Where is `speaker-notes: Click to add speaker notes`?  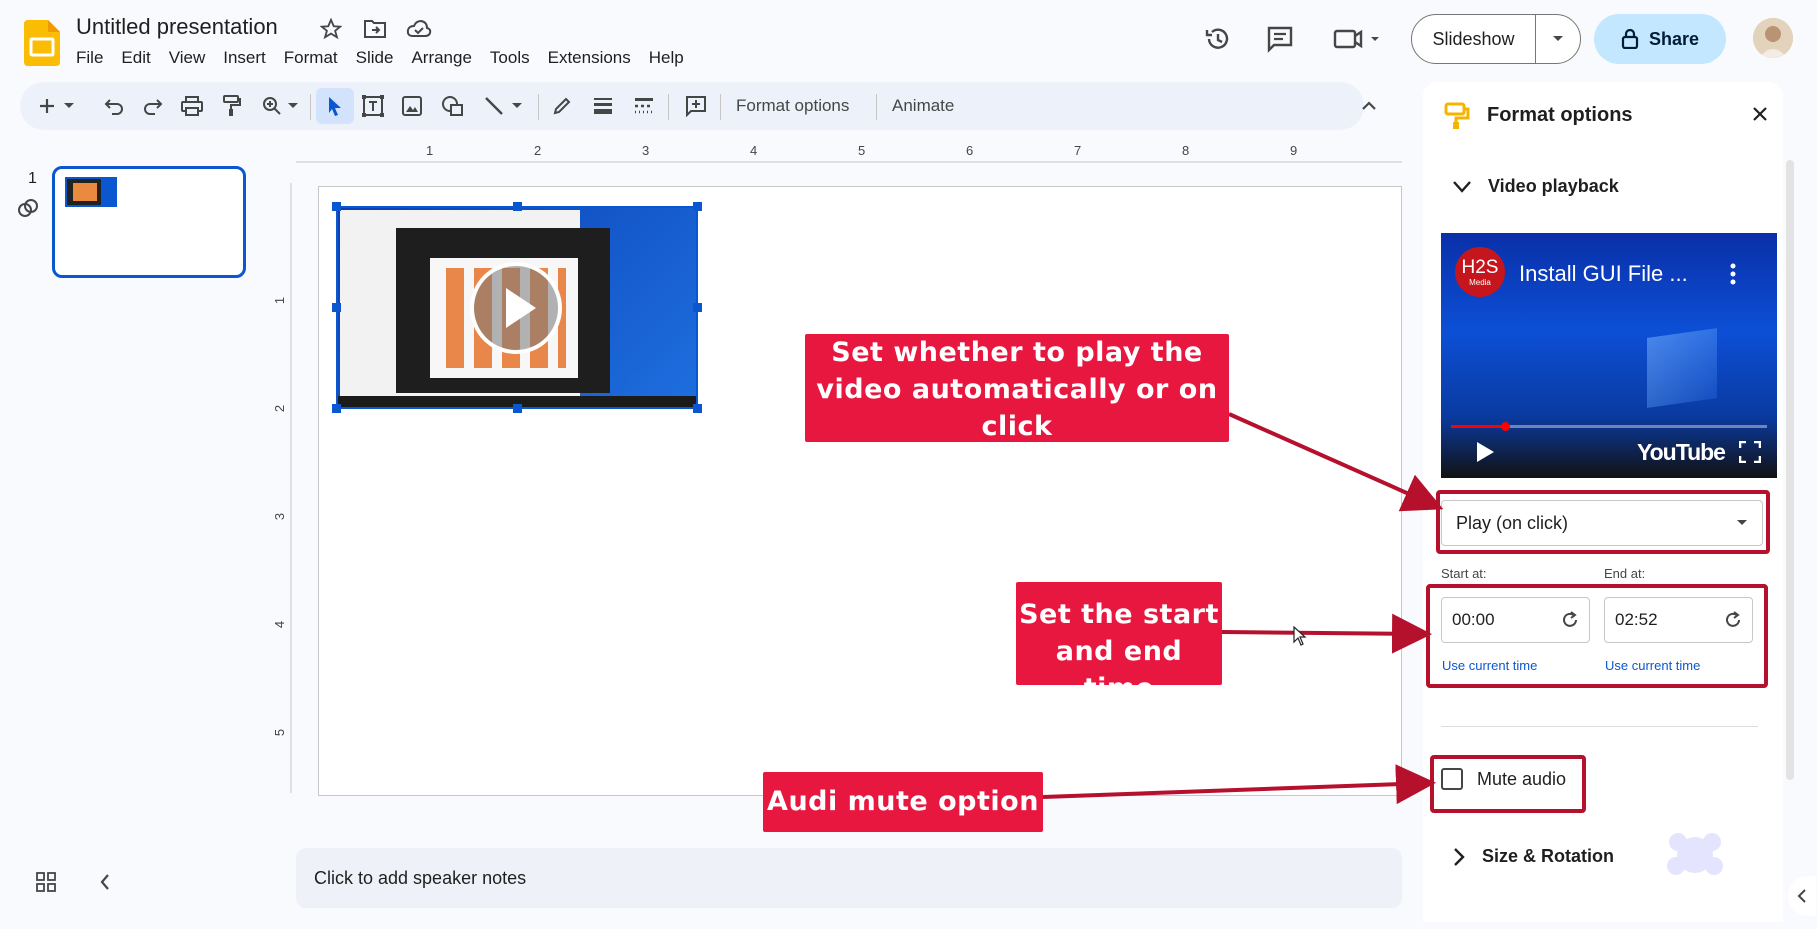 speaker-notes: Click to add speaker notes is located at coordinates (849, 878).